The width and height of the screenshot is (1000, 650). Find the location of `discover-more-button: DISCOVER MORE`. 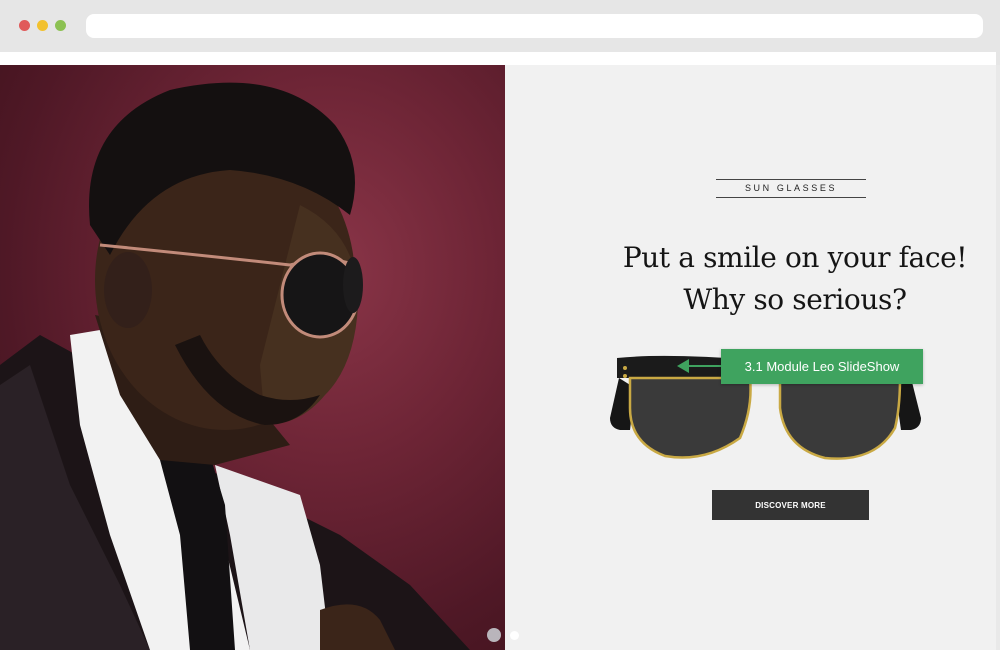

discover-more-button: DISCOVER MORE is located at coordinates (790, 505).